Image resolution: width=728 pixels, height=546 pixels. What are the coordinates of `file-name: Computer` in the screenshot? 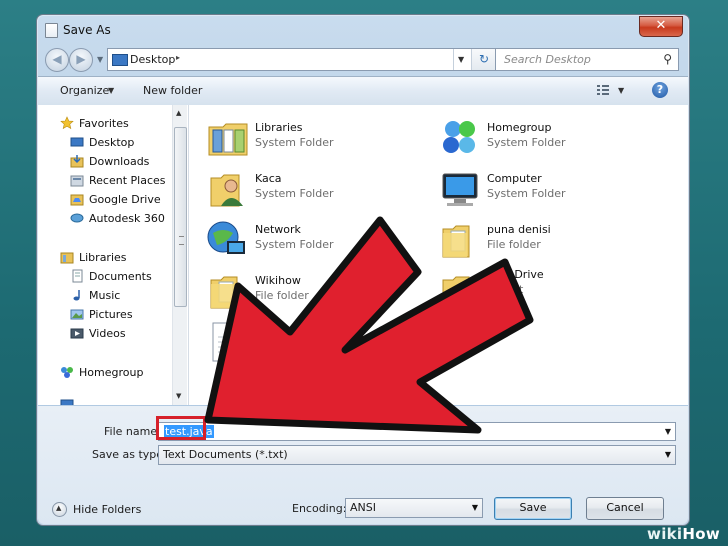 It's located at (514, 178).